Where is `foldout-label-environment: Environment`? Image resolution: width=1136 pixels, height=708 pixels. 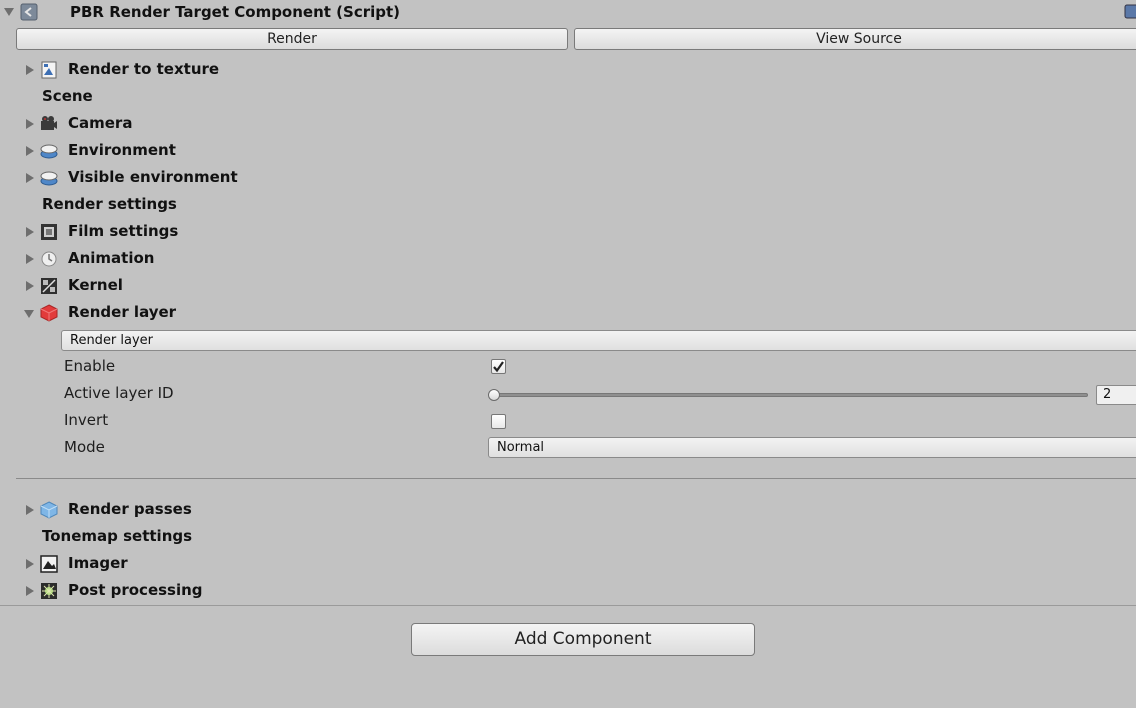 foldout-label-environment: Environment is located at coordinates (122, 150).